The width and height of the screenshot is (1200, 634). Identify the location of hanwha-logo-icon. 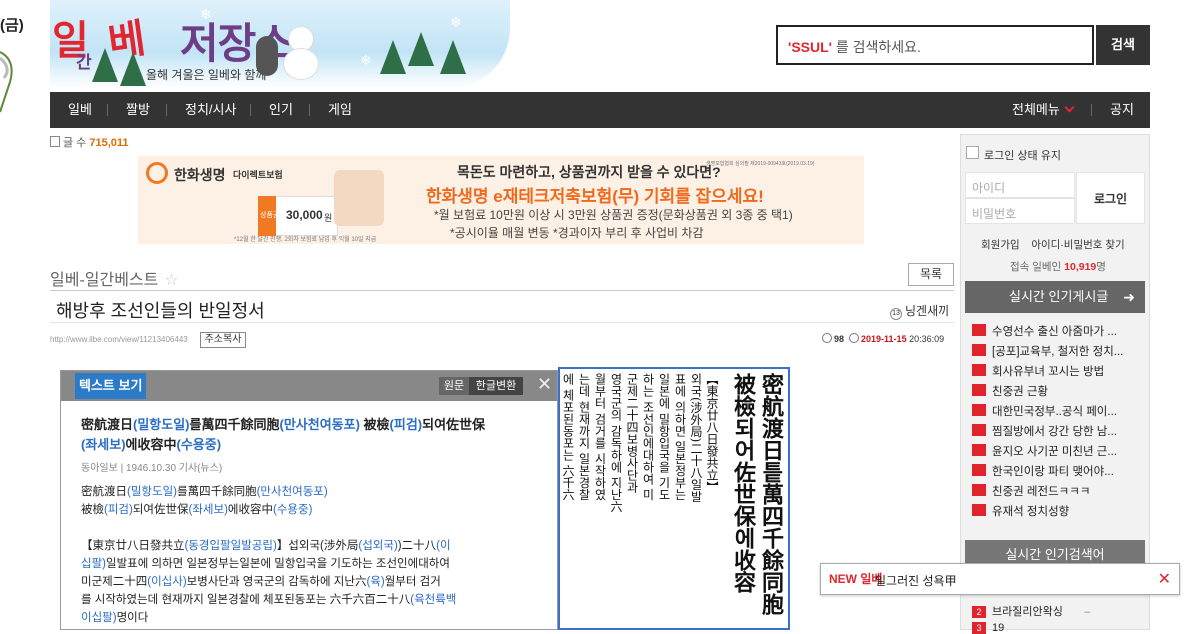
(157, 173).